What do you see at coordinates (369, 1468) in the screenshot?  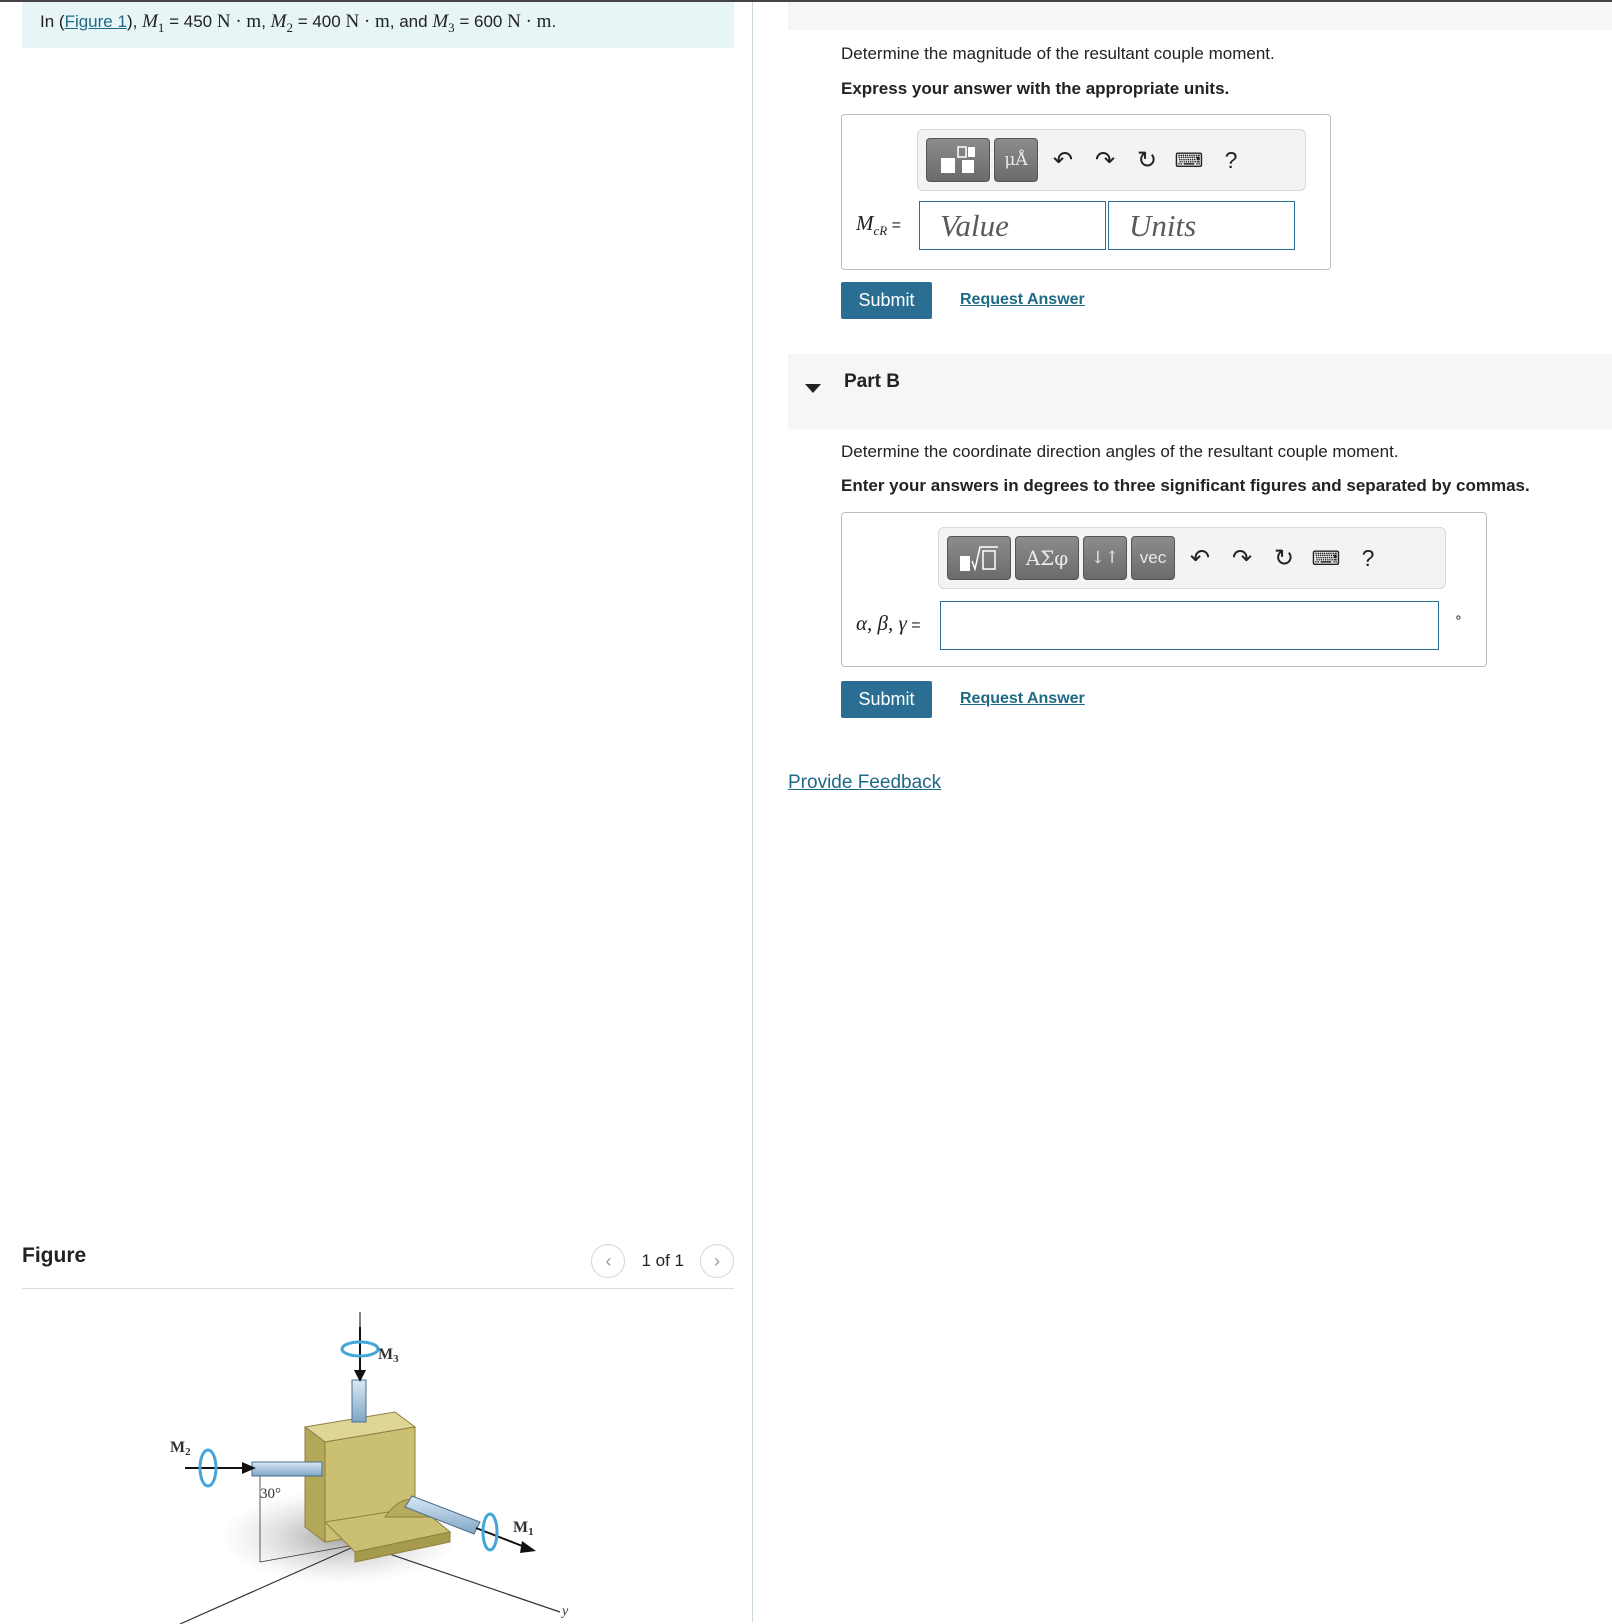 I see `figure-diagram: z y M3 M2 M1 30°` at bounding box center [369, 1468].